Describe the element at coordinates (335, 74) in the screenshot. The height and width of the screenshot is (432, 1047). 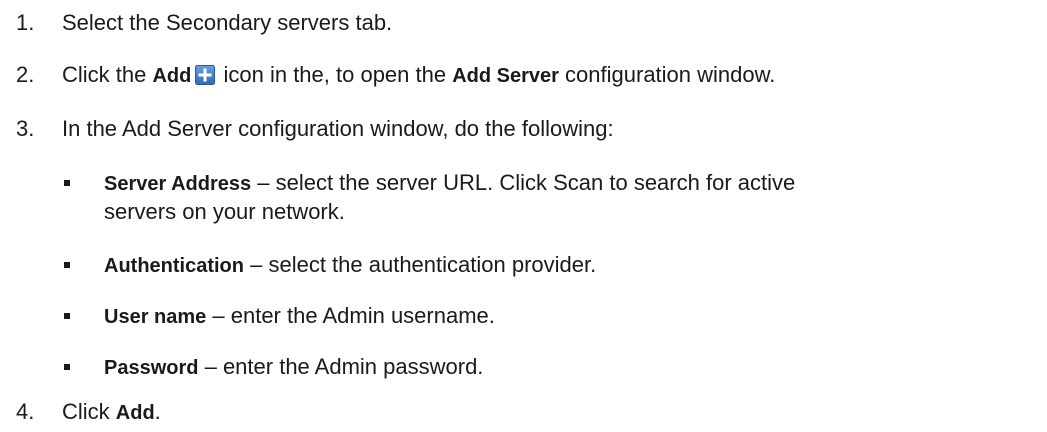
I see `step-text-part: icon in the, to open the` at that location.